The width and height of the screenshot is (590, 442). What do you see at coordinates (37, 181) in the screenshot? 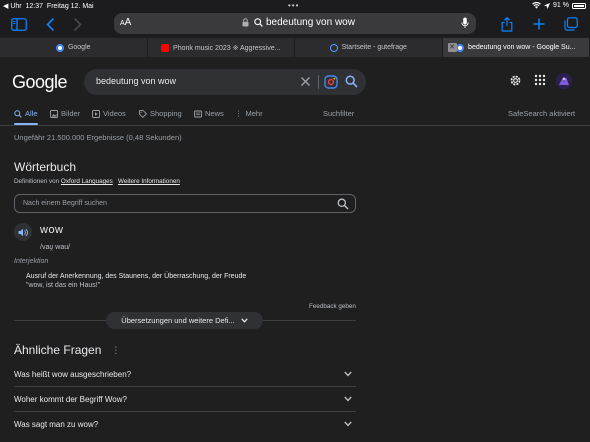
I see `source-prefix: Definitionen von` at bounding box center [37, 181].